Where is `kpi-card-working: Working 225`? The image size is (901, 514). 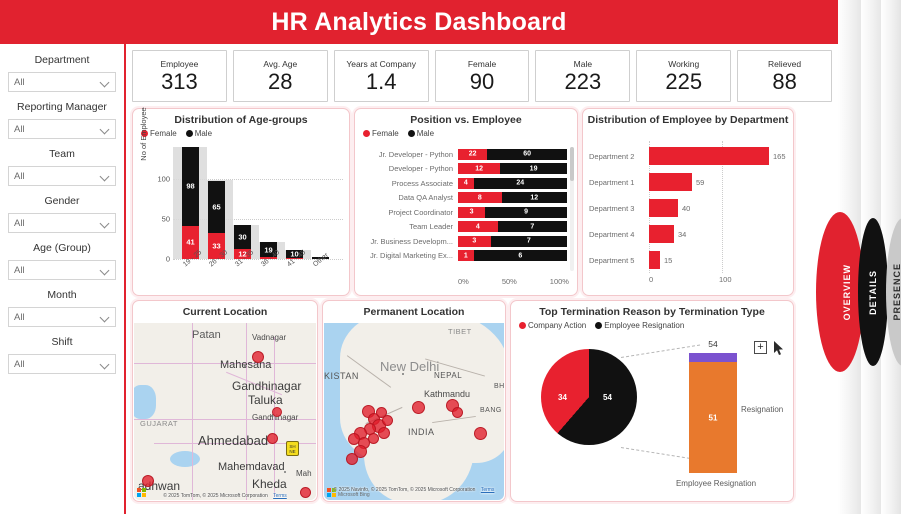
kpi-card-working: Working 225 is located at coordinates (684, 76).